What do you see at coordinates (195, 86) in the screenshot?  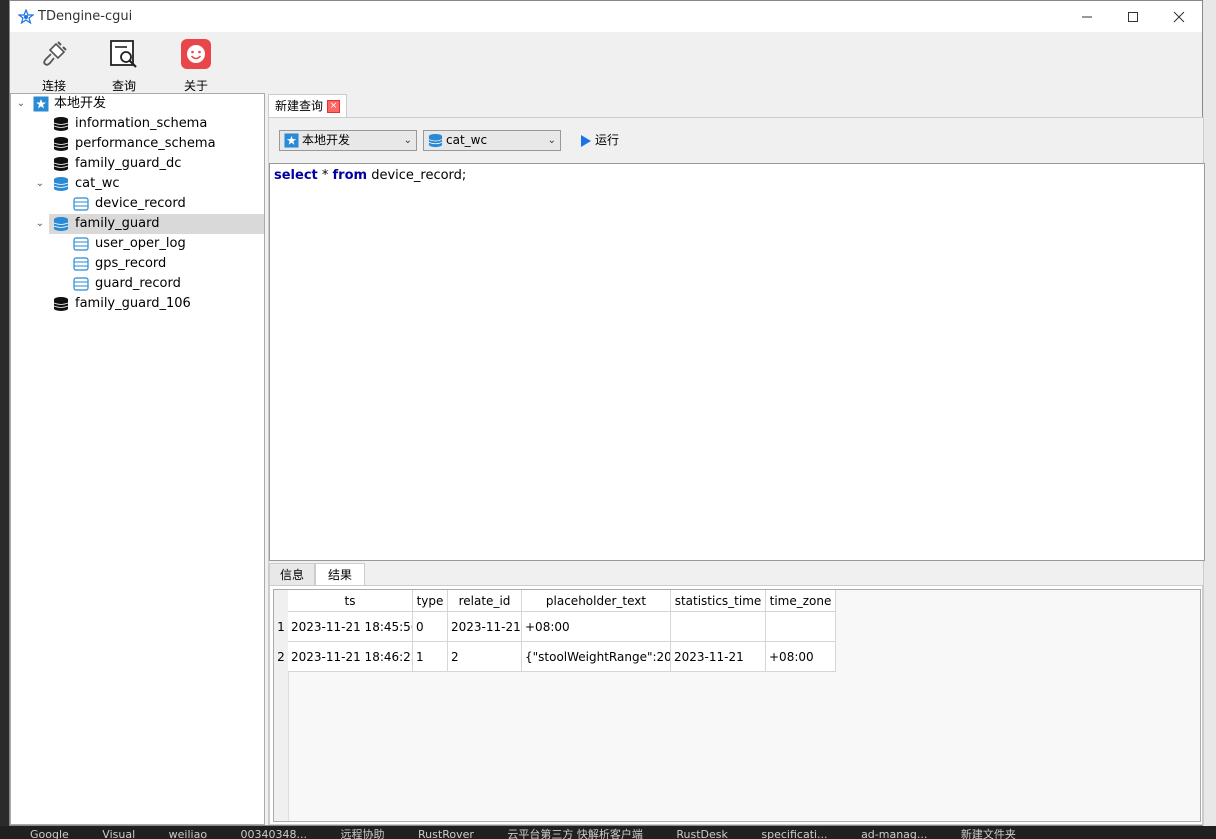 I see `about-label: 关于` at bounding box center [195, 86].